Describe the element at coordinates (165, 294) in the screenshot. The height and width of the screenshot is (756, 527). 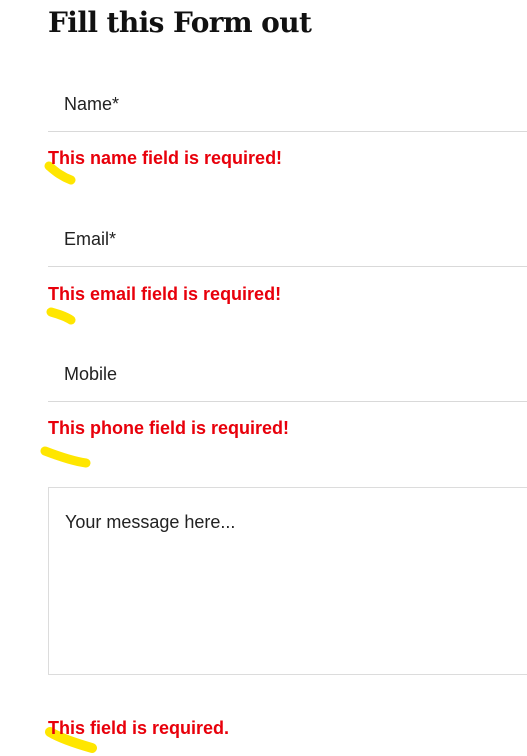
I see `email-error-message: This email field is required!` at that location.